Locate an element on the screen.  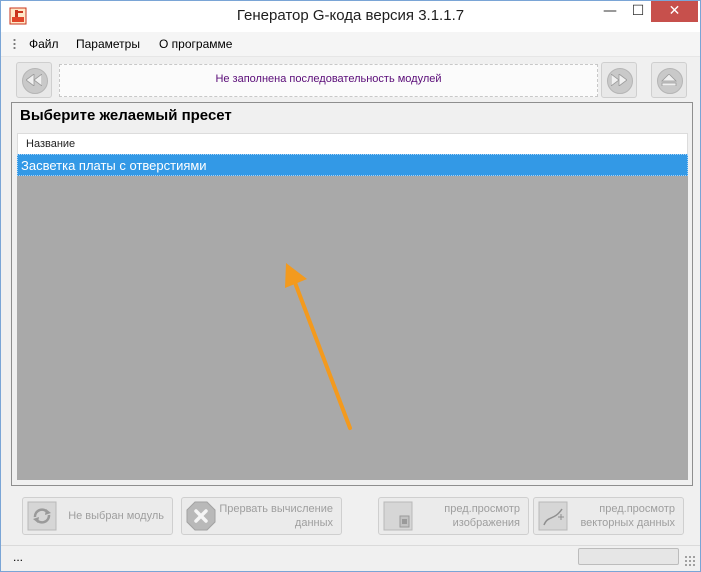
menu-about: О программе is located at coordinates (195, 44).